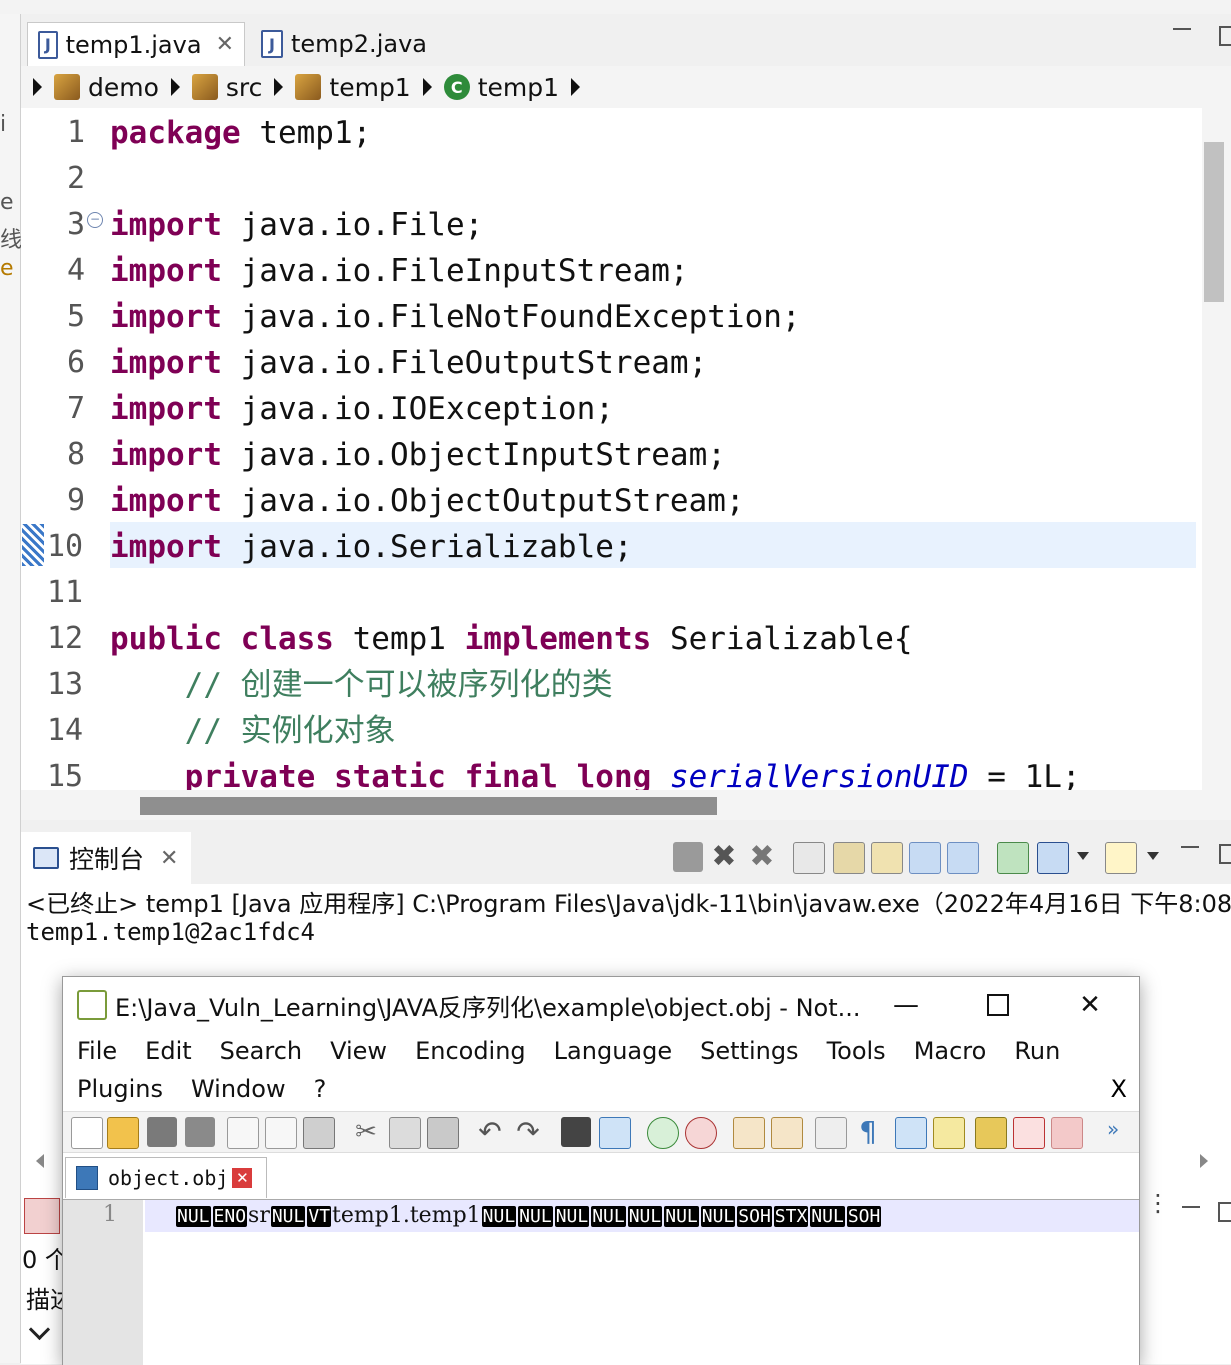 The width and height of the screenshot is (1231, 1365). Describe the element at coordinates (120, 1089) in the screenshot. I see `menu-item-plugins: Plugins` at that location.